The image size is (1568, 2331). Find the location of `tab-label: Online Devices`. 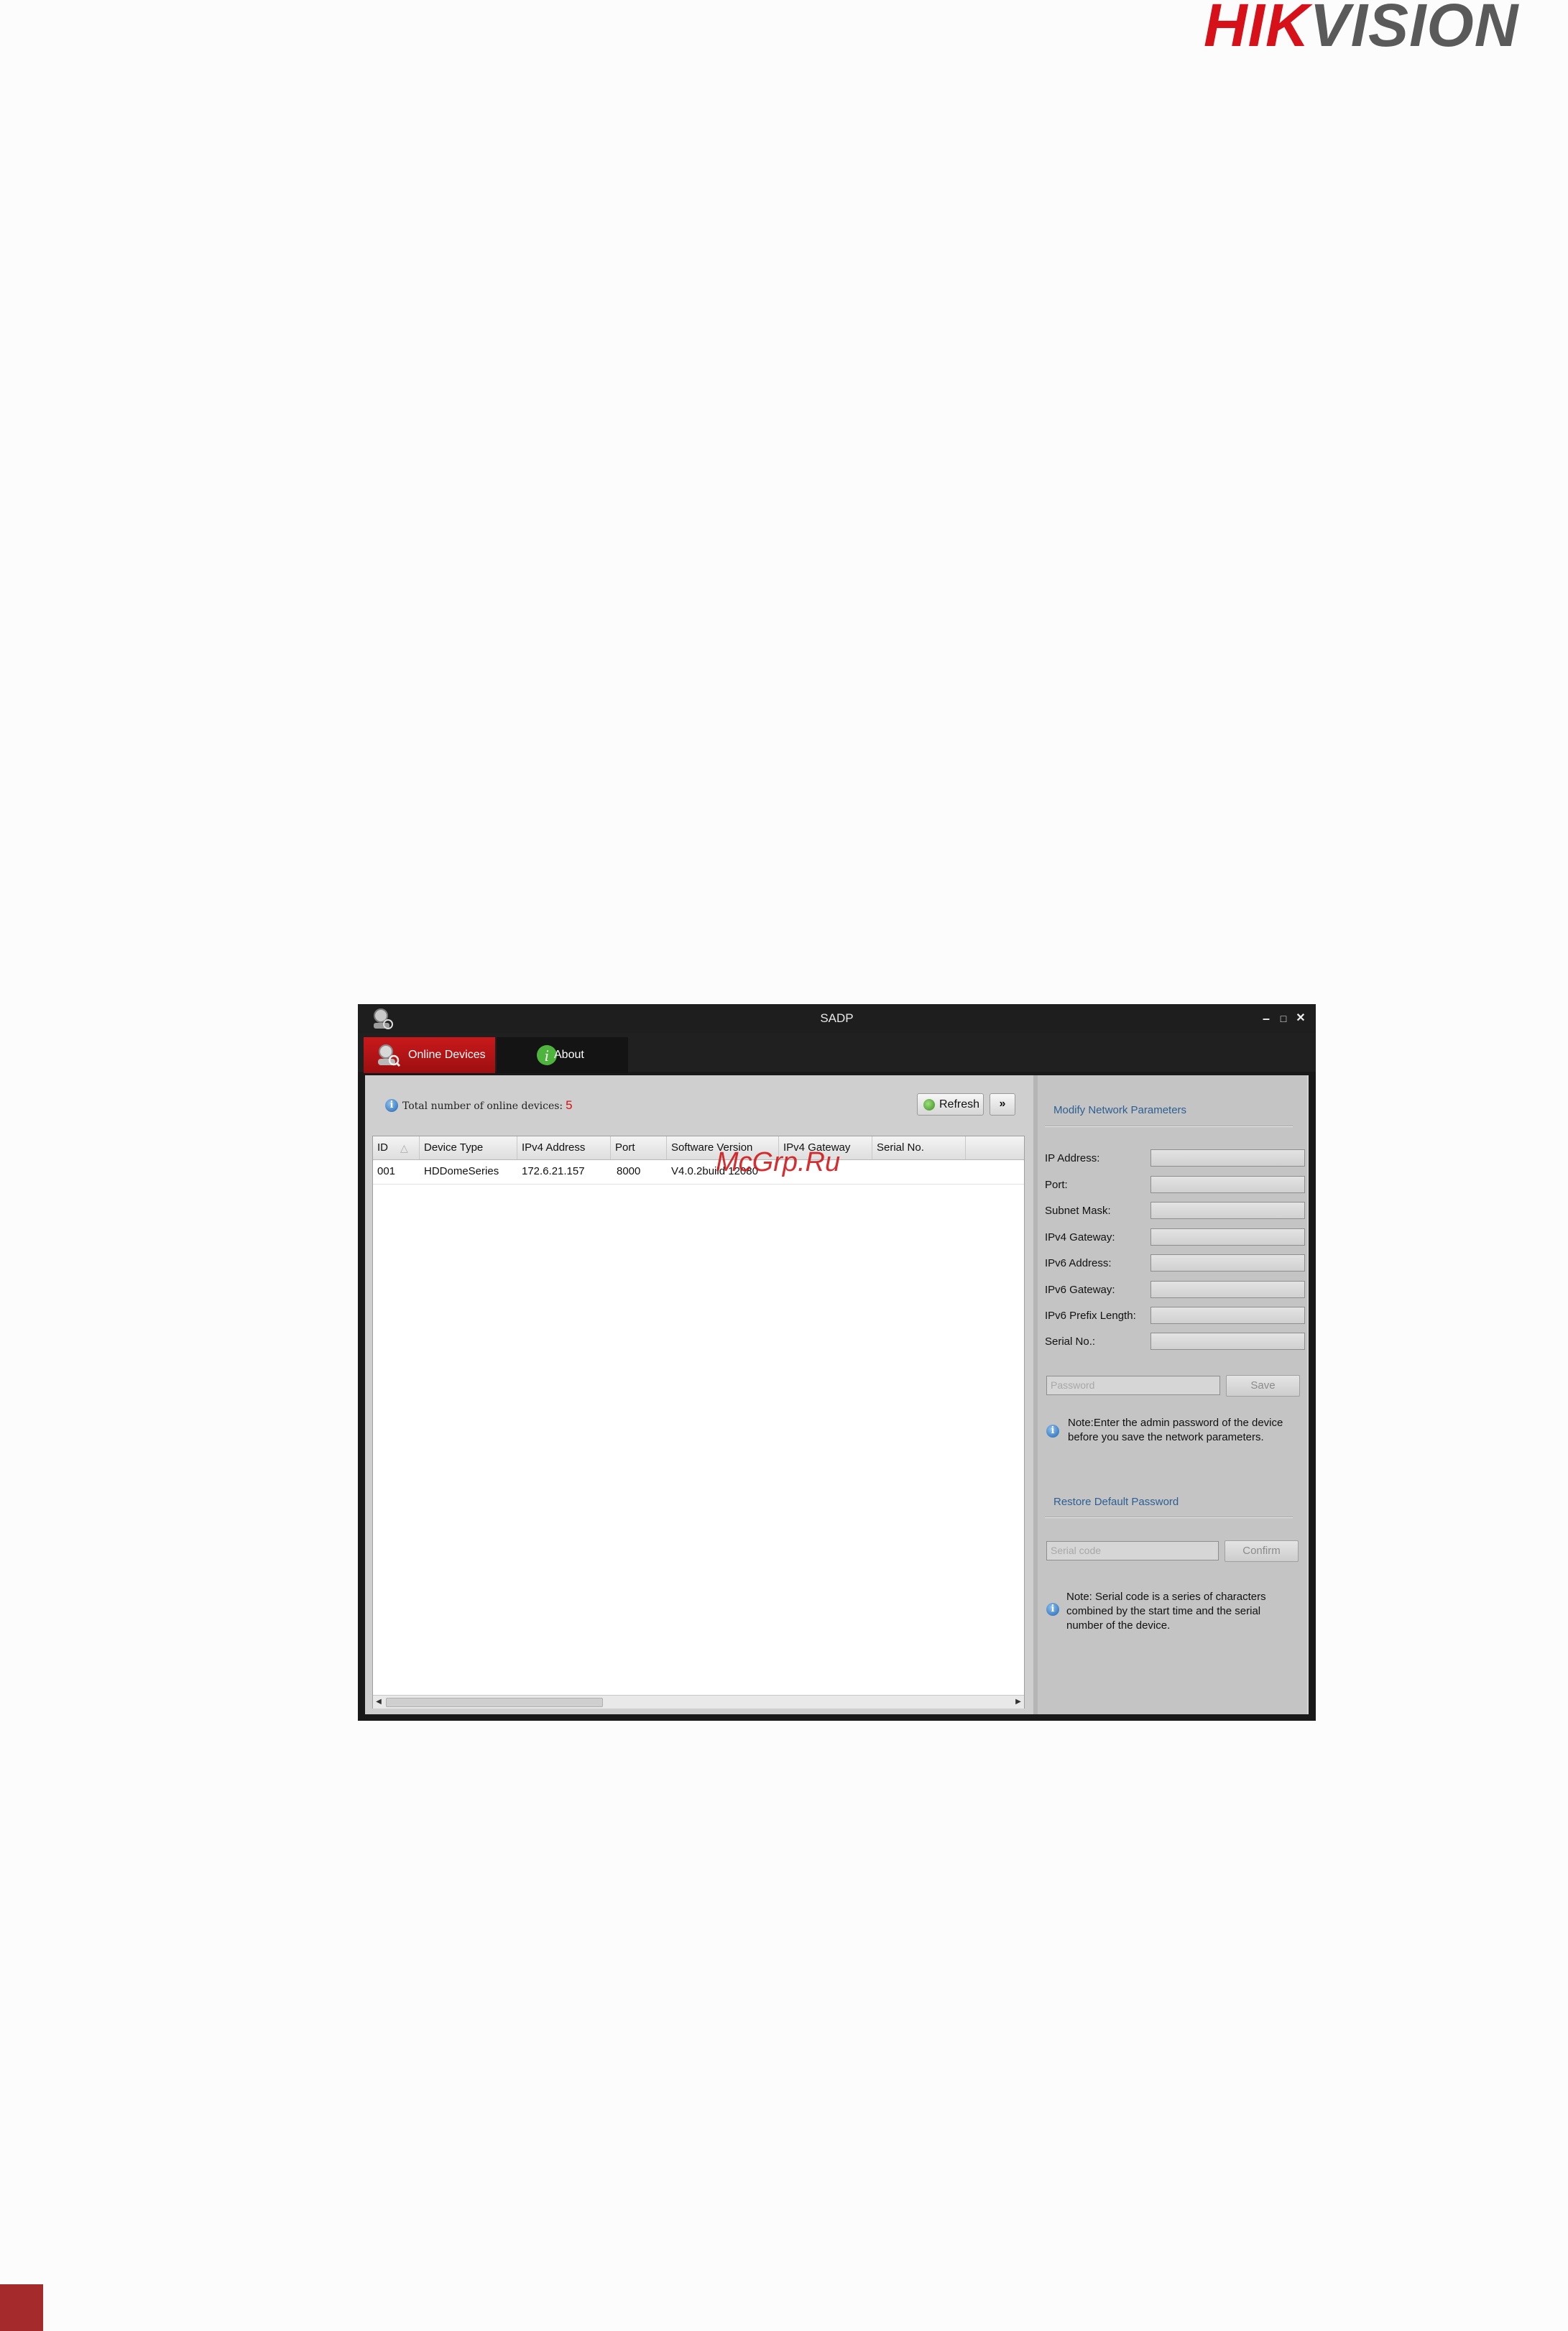

tab-label: Online Devices is located at coordinates (447, 1055).